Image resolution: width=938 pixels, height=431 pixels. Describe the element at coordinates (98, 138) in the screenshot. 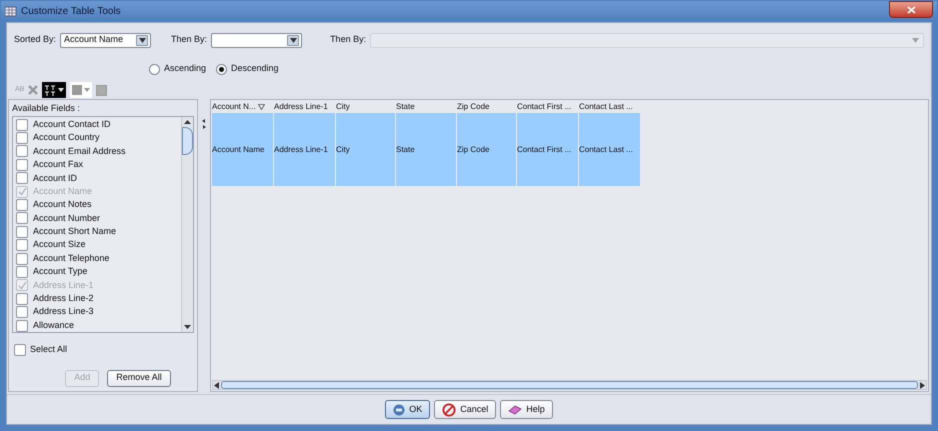

I see `field-option: Account Country` at that location.